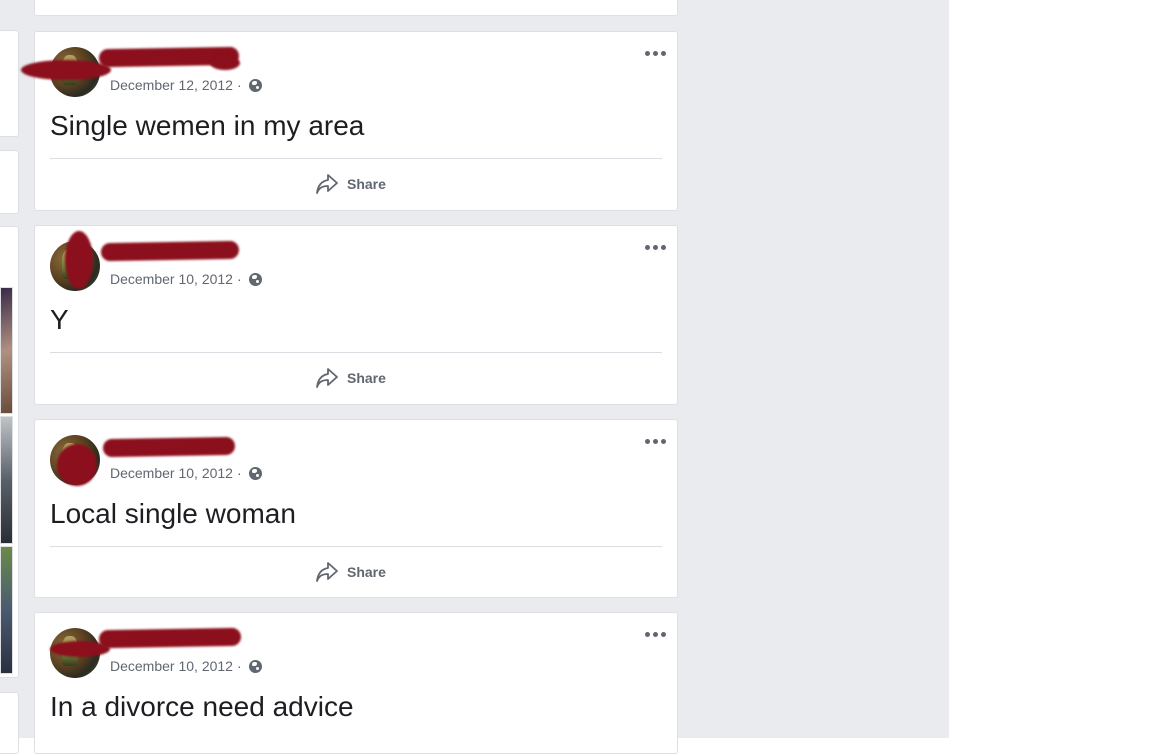 The height and width of the screenshot is (754, 1152). What do you see at coordinates (173, 513) in the screenshot?
I see `post-text: Local single woman` at bounding box center [173, 513].